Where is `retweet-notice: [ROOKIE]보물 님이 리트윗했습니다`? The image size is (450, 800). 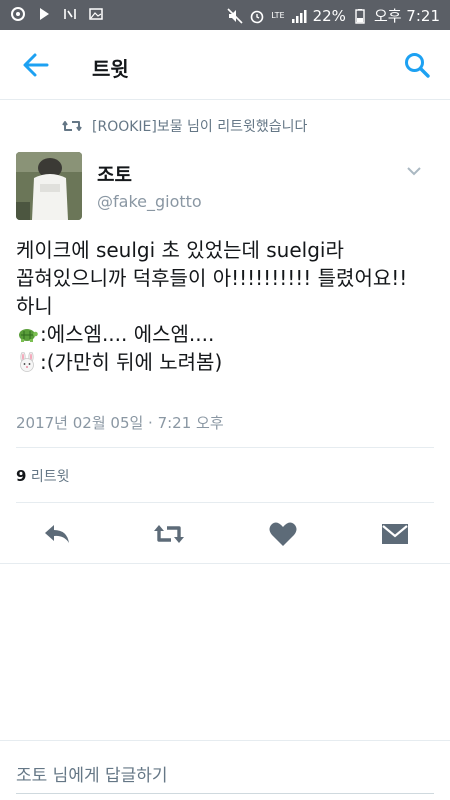
retweet-notice: [ROOKIE]보물 님이 리트윗했습니다 is located at coordinates (184, 126).